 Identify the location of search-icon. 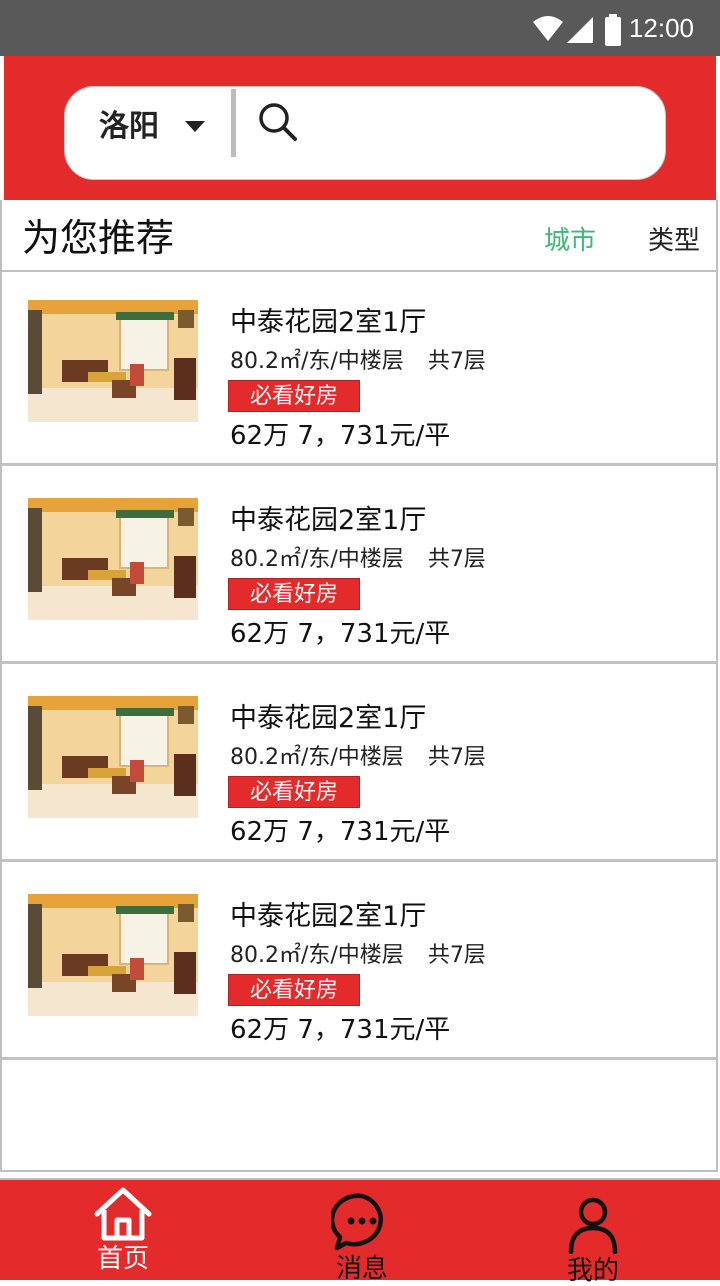
(278, 122).